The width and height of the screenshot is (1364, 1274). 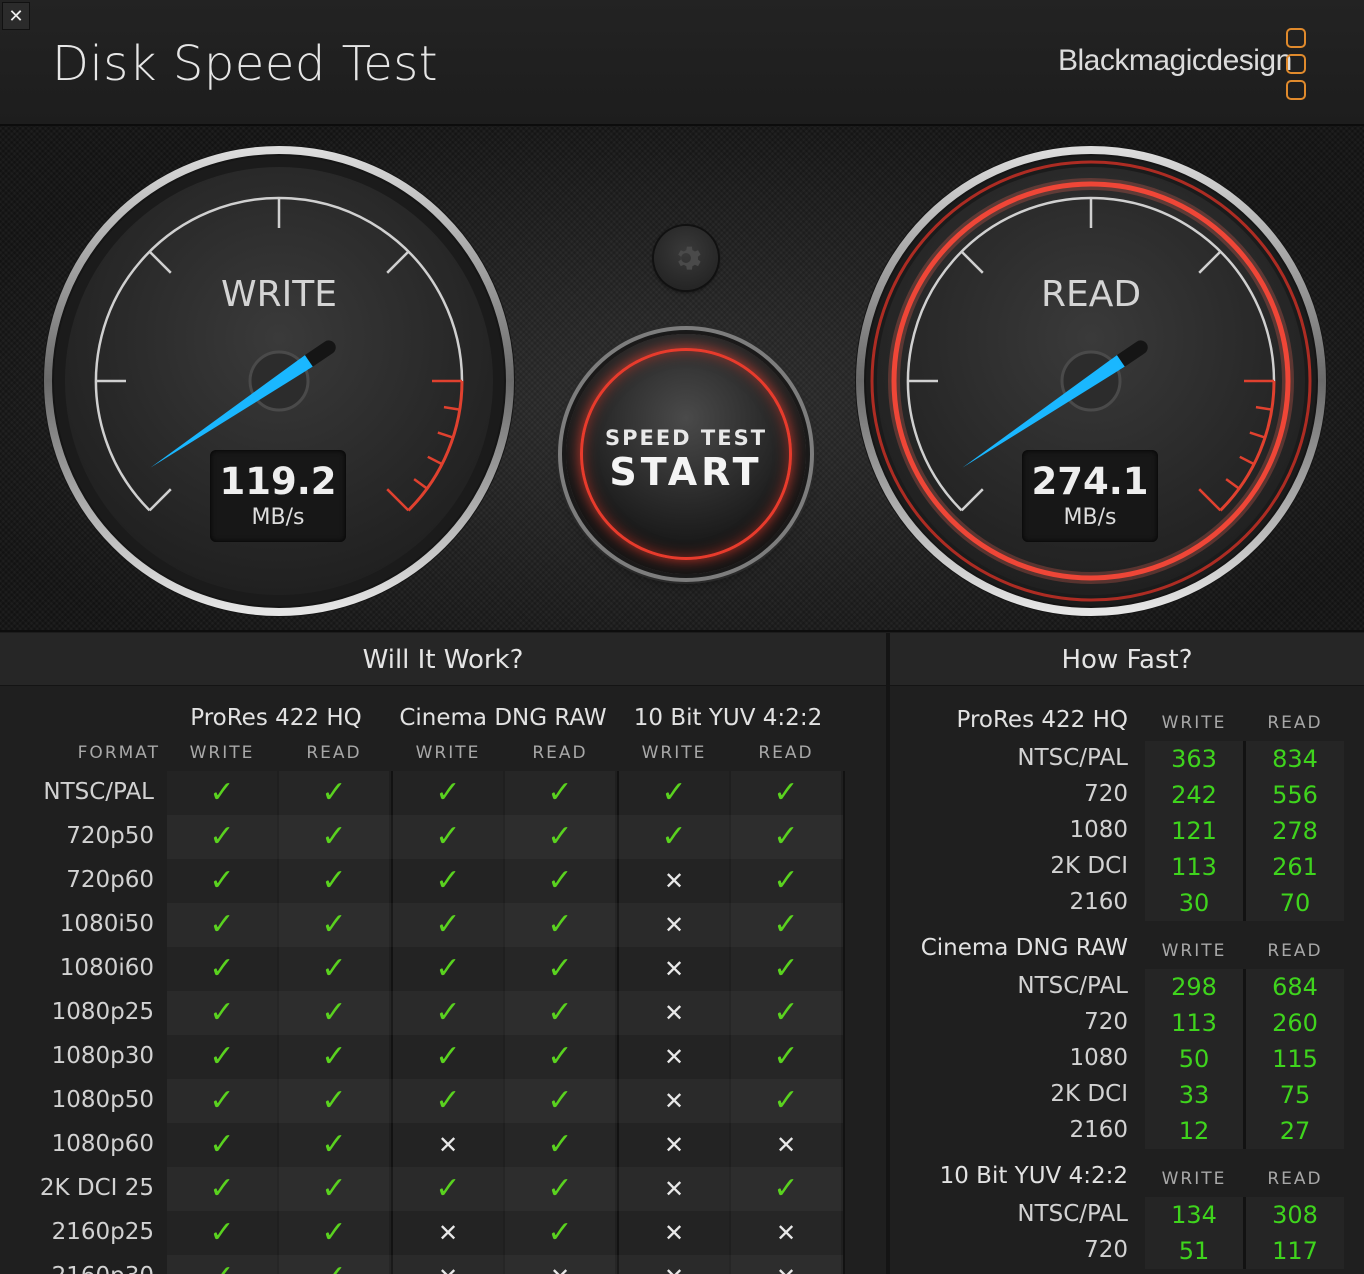 What do you see at coordinates (1127, 659) in the screenshot?
I see `how-fast-title: How Fast?` at bounding box center [1127, 659].